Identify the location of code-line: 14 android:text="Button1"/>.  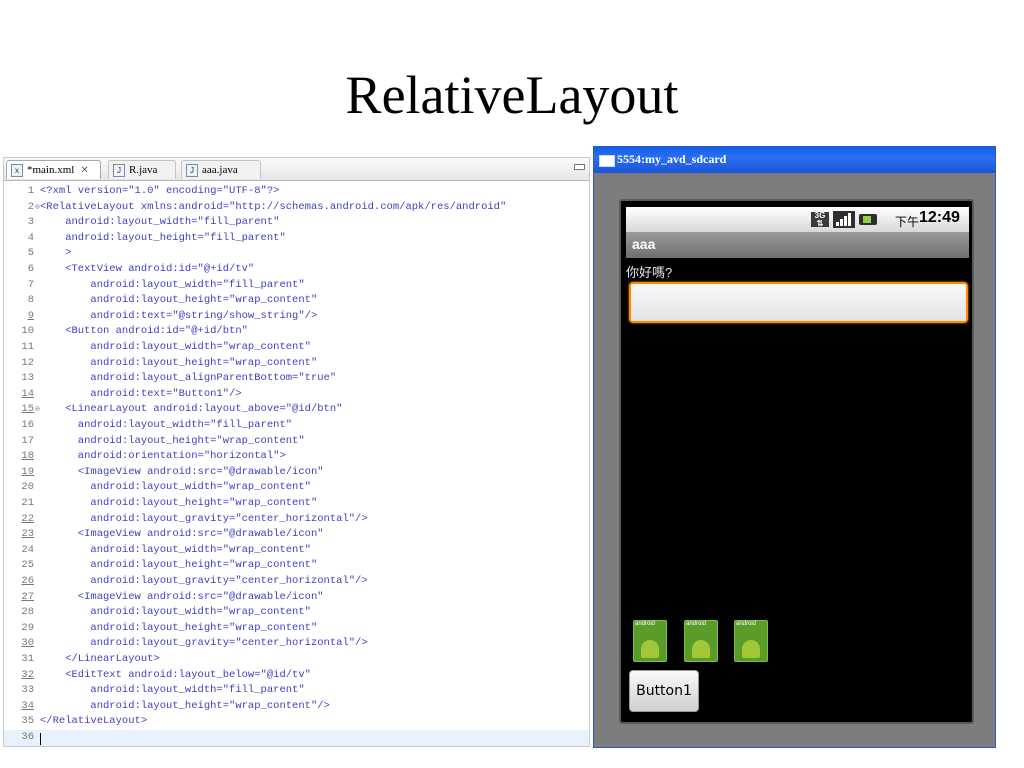
(296, 395).